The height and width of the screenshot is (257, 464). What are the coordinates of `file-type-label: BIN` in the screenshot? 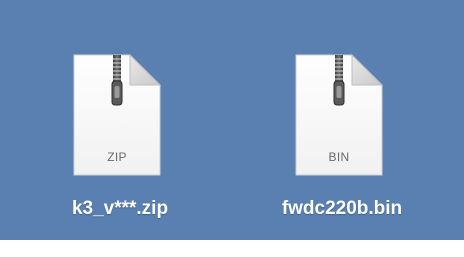 It's located at (339, 157).